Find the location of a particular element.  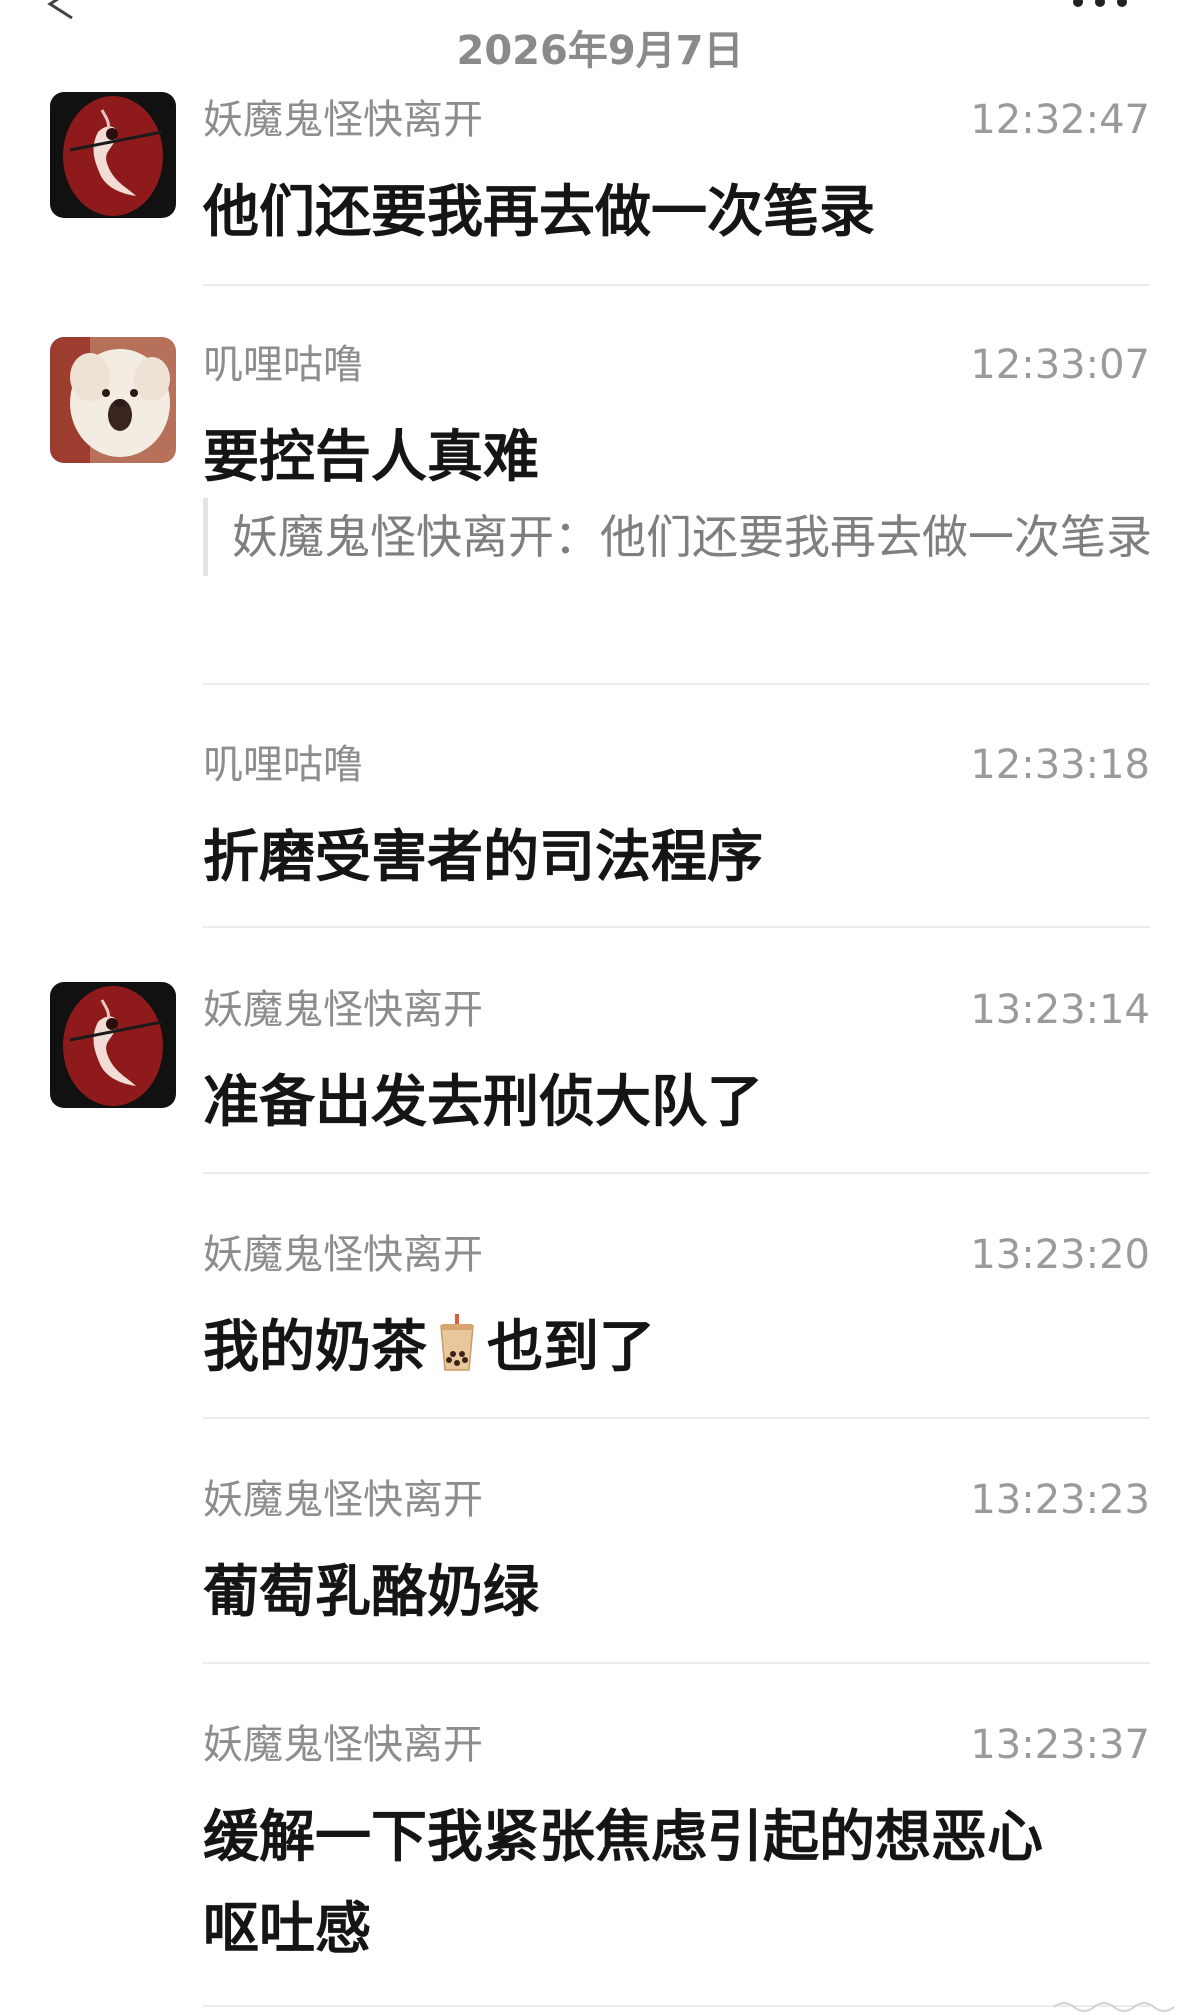

message-item: 妖魔鬼怪快离开 12:32:47 他们还要我再去做一次笔录 is located at coordinates (600, 188).